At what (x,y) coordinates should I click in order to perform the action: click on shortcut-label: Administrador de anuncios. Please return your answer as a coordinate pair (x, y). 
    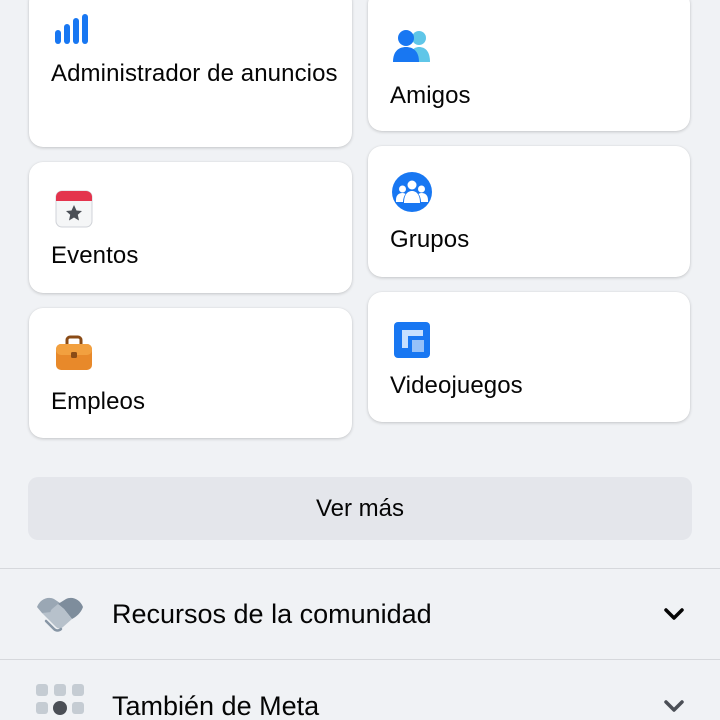
    Looking at the image, I should click on (194, 73).